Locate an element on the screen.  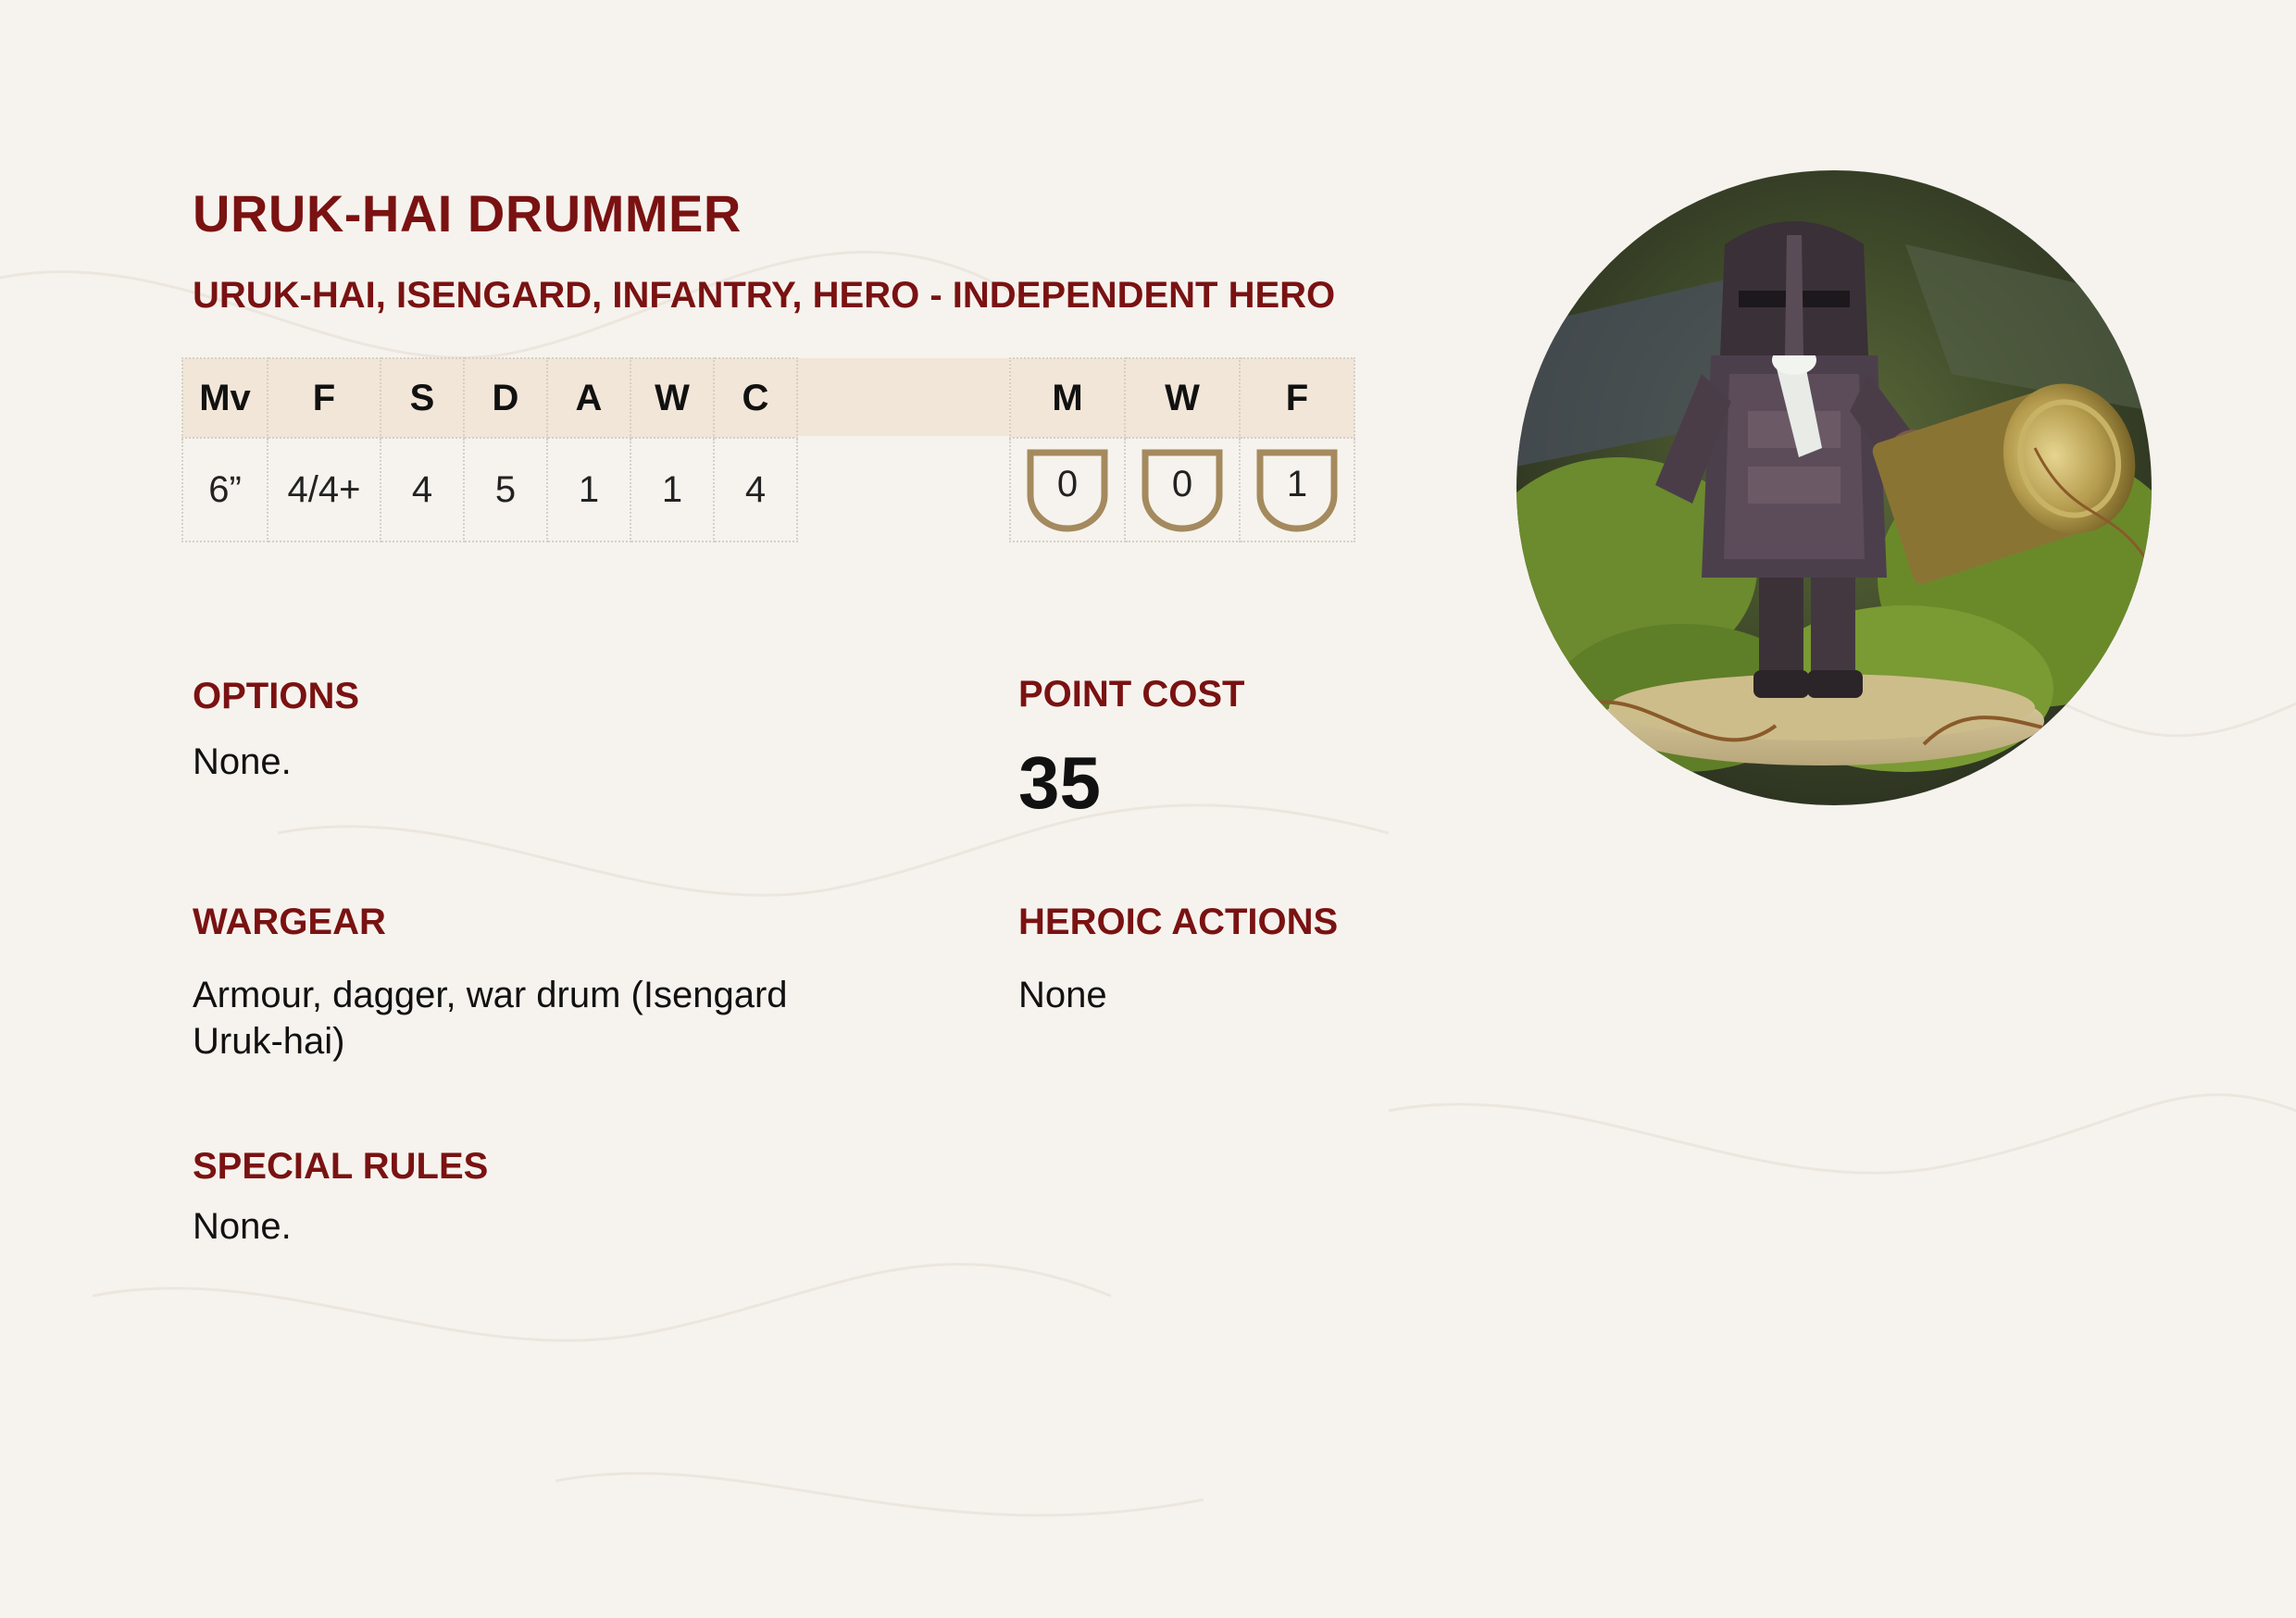
heroic-actions-text: None is located at coordinates (1062, 995).